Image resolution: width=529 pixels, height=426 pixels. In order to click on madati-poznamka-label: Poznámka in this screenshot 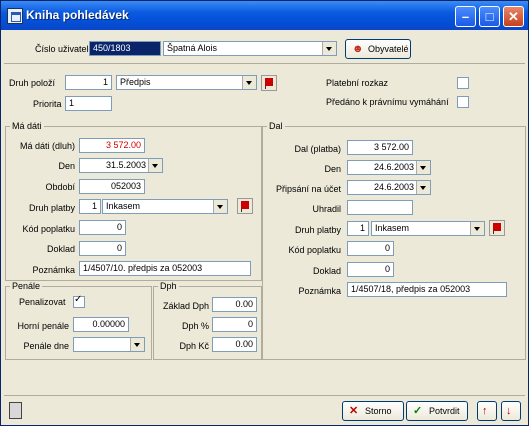, I will do `click(53, 270)`.